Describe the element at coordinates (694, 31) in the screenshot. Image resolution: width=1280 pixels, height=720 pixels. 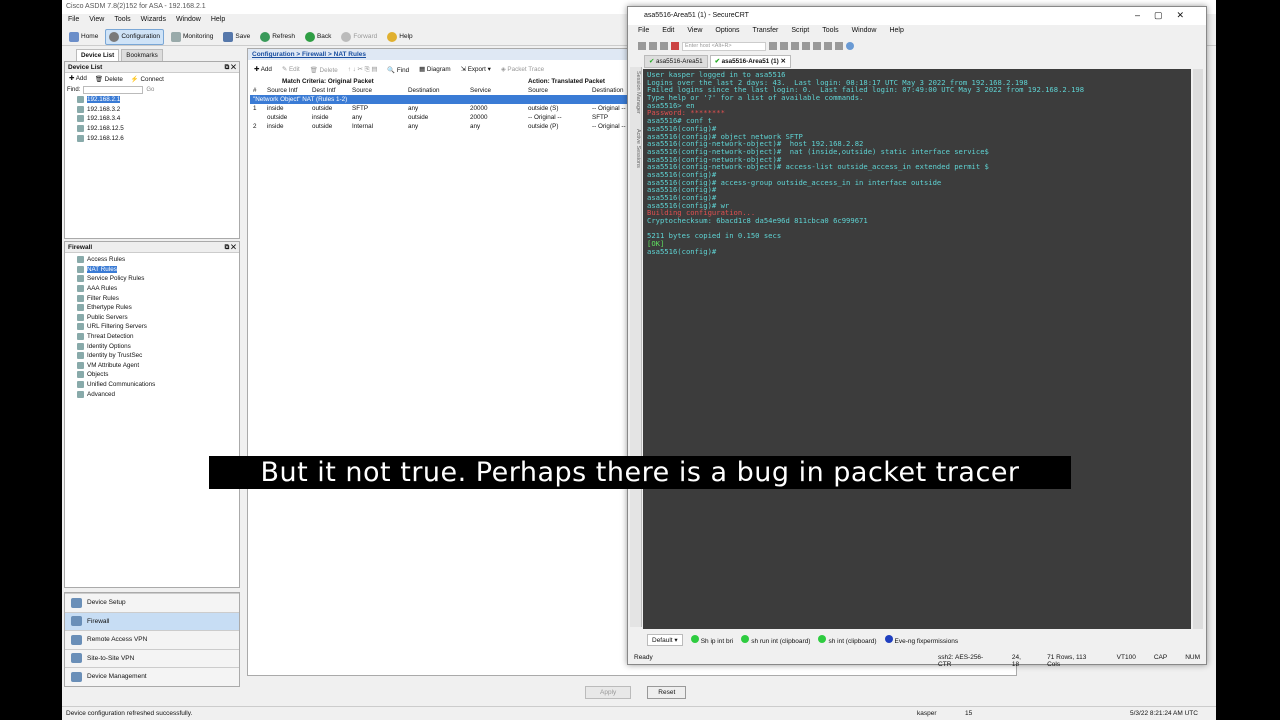
I see `crt-menu-view: View` at that location.